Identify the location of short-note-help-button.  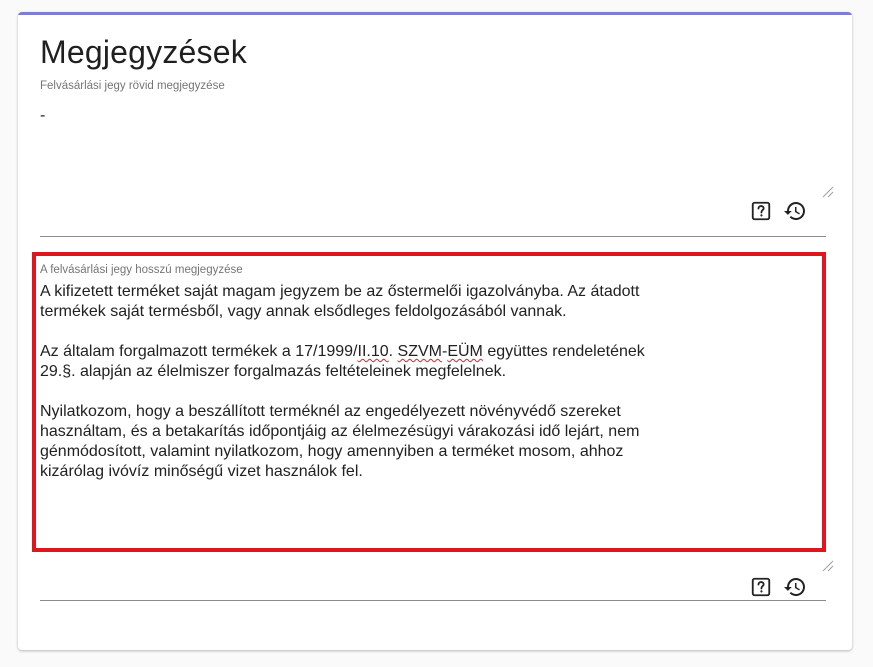
(761, 211).